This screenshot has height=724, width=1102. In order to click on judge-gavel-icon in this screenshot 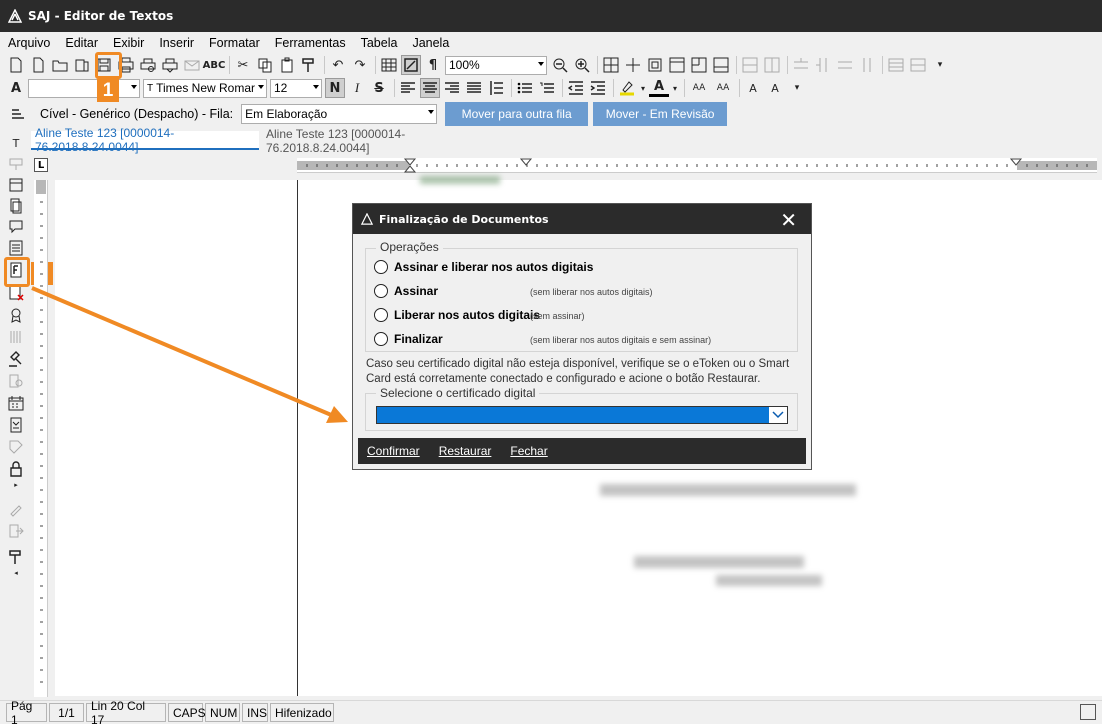, I will do `click(16, 359)`.